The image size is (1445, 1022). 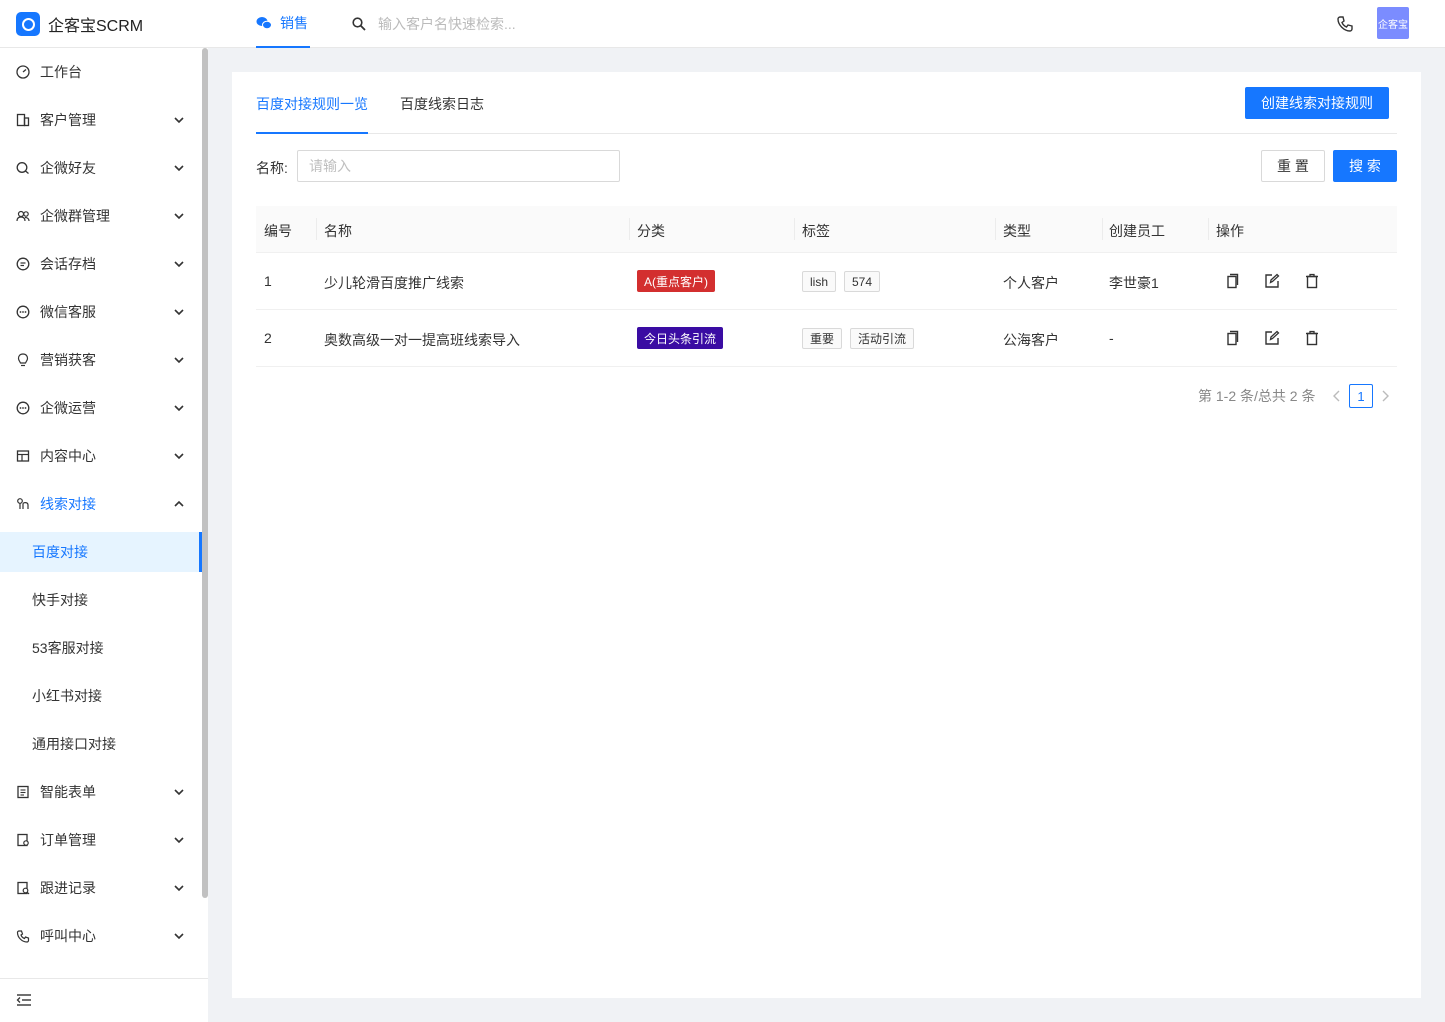 I want to click on chevron-right-icon, so click(x=1385, y=396).